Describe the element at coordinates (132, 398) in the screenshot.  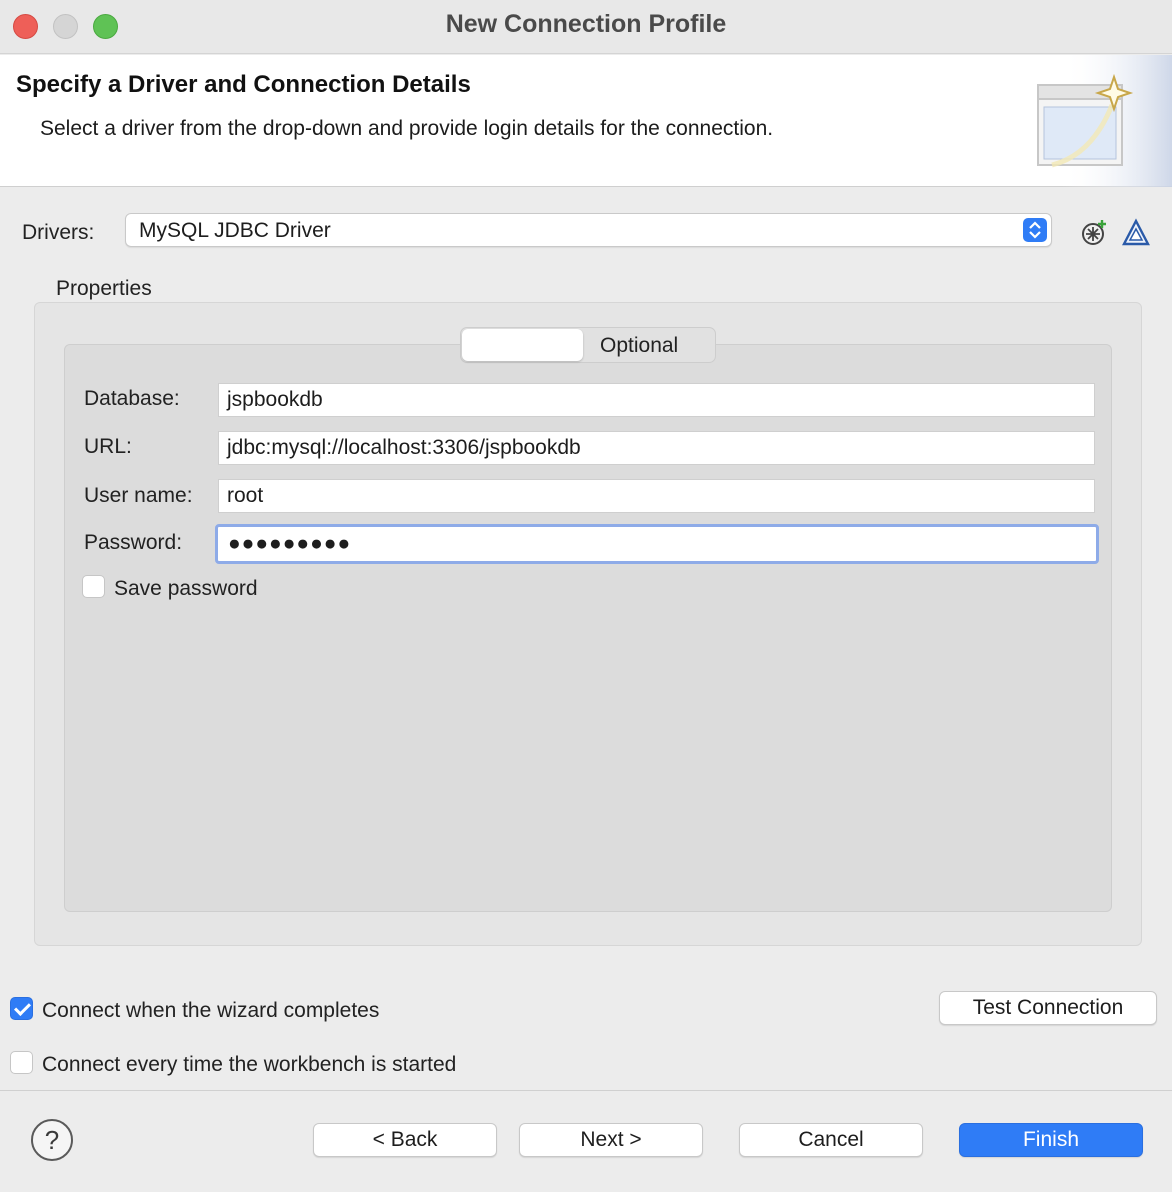
I see `database-label: Database:` at that location.